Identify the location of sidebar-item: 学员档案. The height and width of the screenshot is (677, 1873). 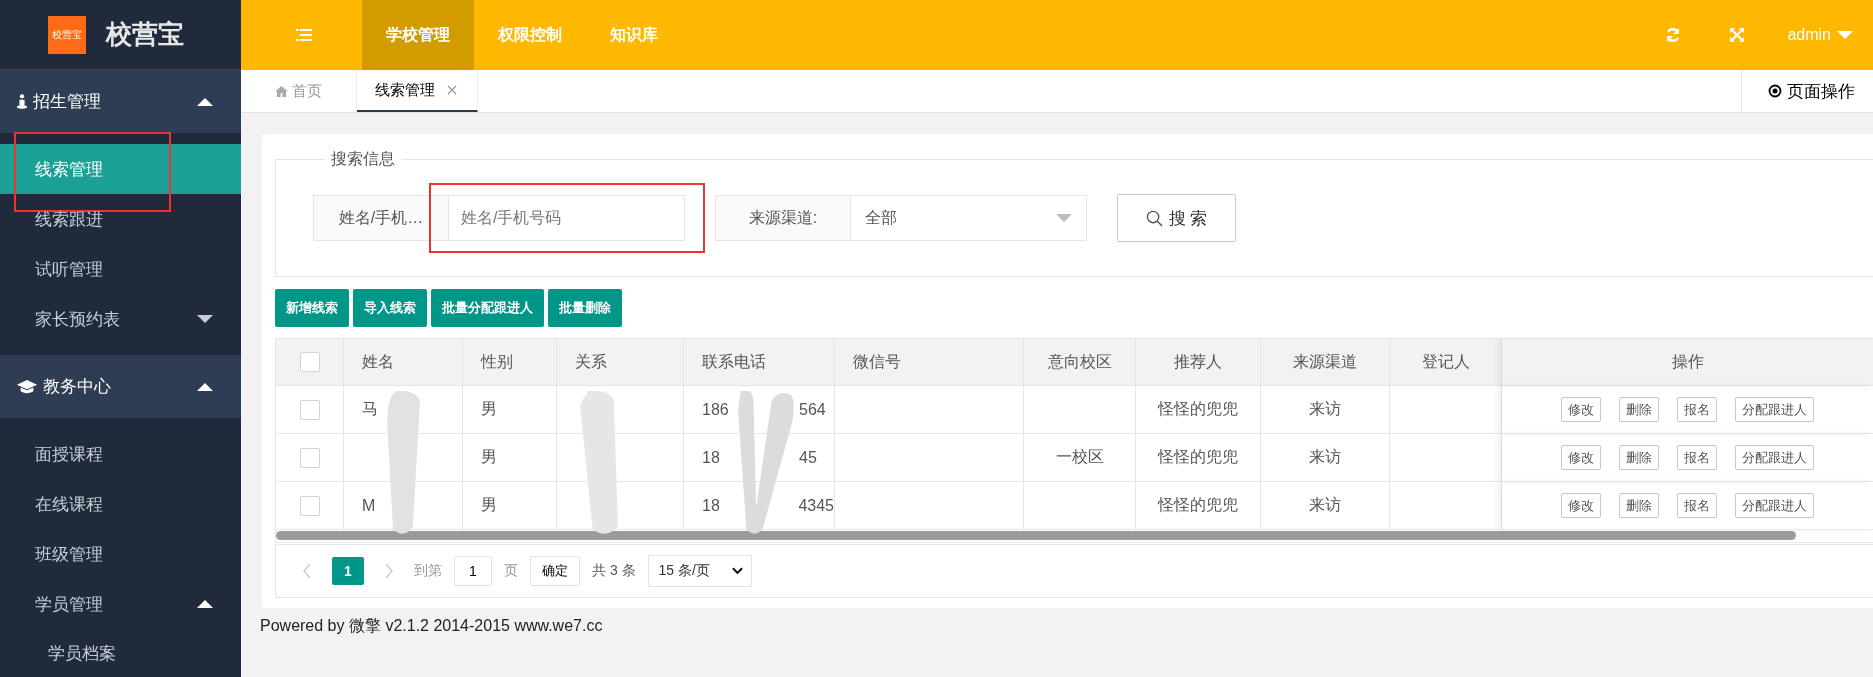
(120, 653).